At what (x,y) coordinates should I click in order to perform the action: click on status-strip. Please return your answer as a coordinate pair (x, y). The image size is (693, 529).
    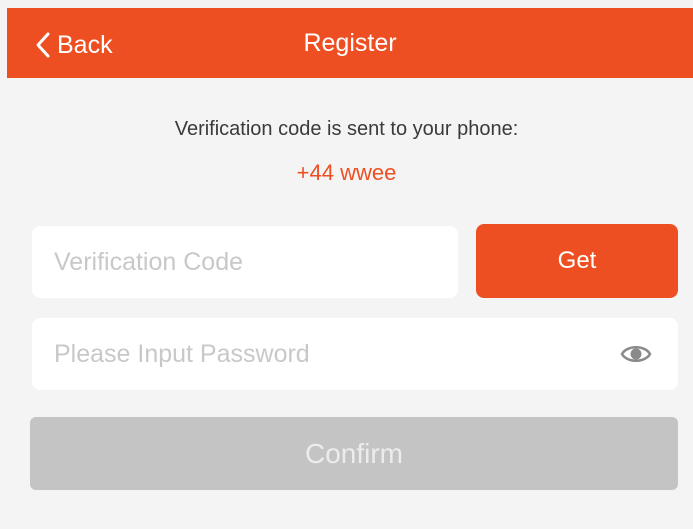
    Looking at the image, I should click on (346, 4).